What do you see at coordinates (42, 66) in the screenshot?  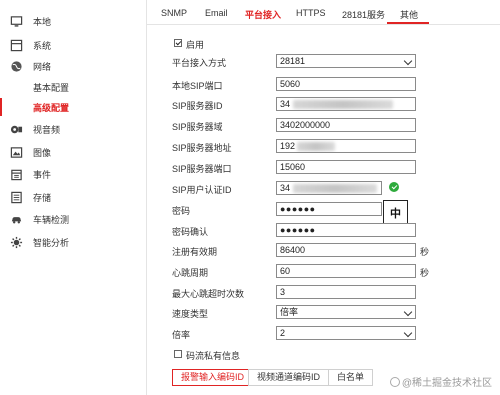 I see `sidebar-item-label: 网络` at bounding box center [42, 66].